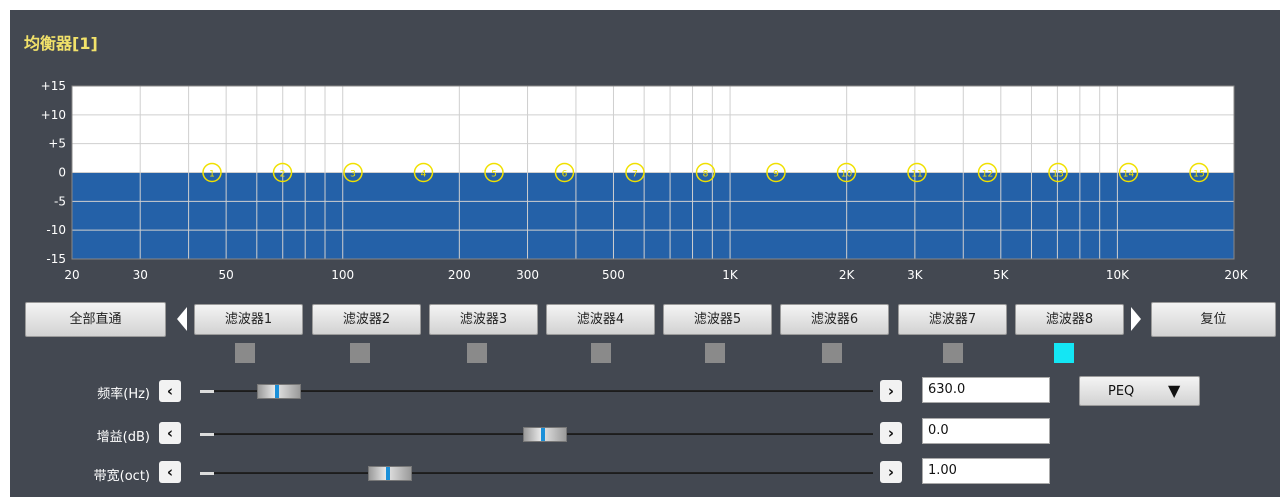  Describe the element at coordinates (140, 275) in the screenshot. I see `x-tick-label: 30` at that location.